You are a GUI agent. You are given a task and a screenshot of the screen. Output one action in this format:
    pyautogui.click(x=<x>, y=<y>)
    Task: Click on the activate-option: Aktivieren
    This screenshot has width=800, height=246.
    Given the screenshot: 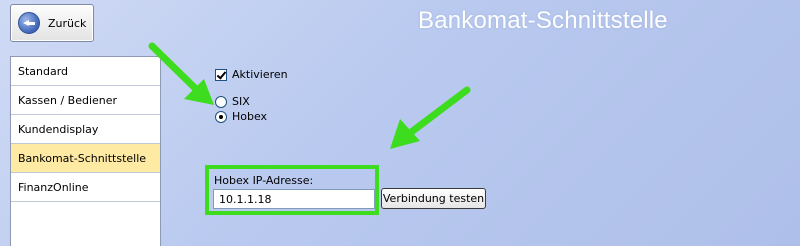 What is the action you would take?
    pyautogui.click(x=251, y=74)
    